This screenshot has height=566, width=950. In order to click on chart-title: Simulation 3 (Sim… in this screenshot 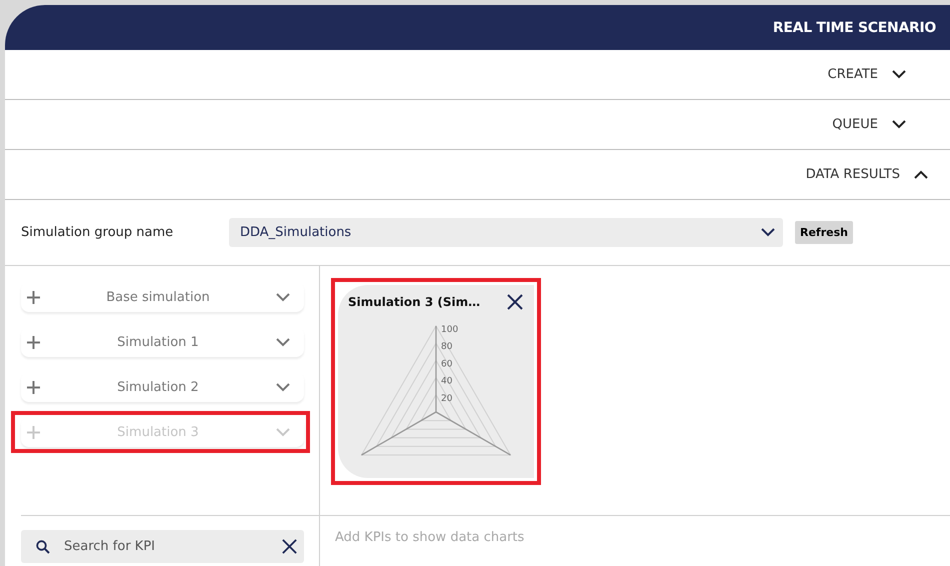, I will do `click(414, 302)`.